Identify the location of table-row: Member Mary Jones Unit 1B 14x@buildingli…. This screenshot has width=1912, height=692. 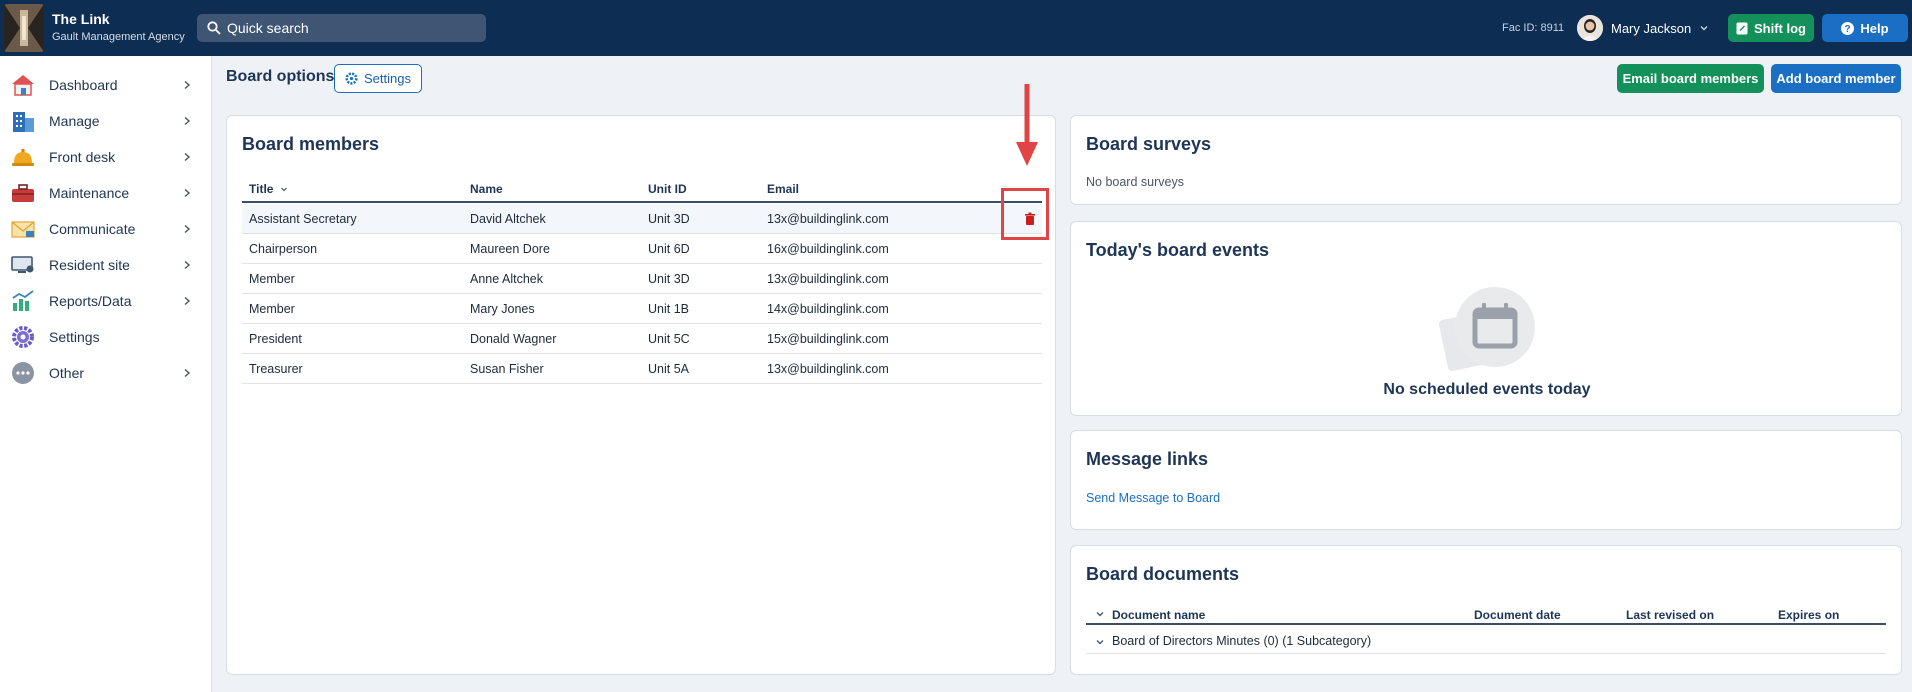
(642, 309).